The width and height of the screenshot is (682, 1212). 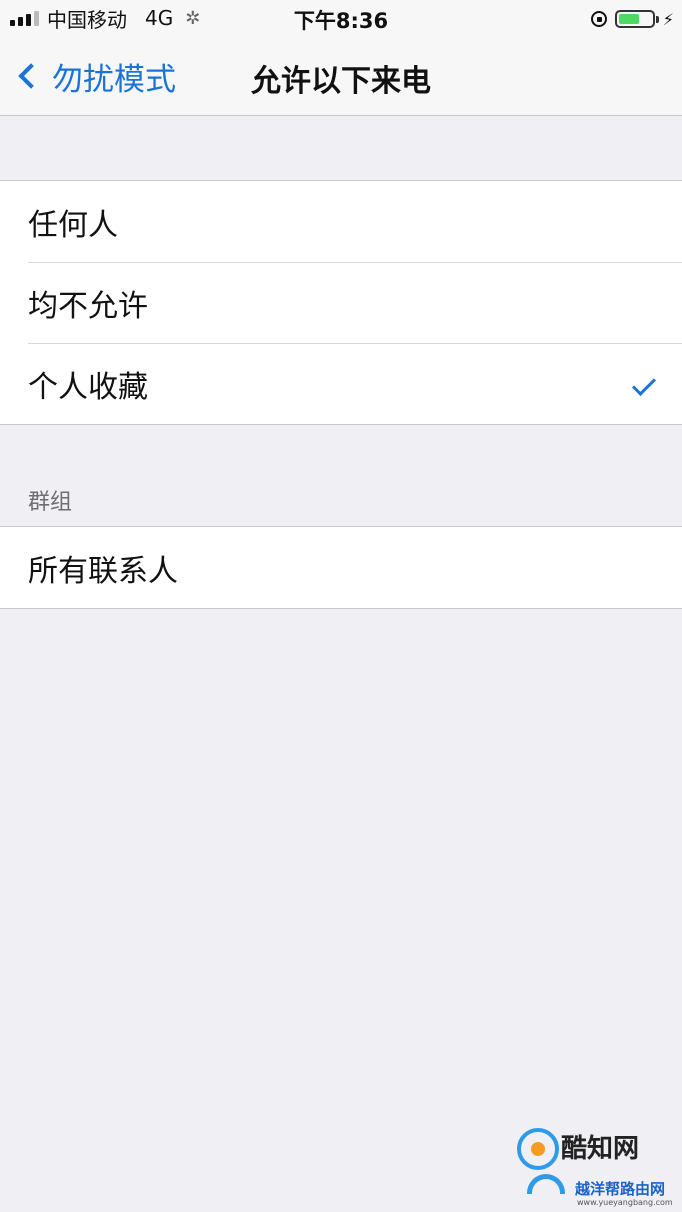 I want to click on page-title: 允许以下来电, so click(x=341, y=81).